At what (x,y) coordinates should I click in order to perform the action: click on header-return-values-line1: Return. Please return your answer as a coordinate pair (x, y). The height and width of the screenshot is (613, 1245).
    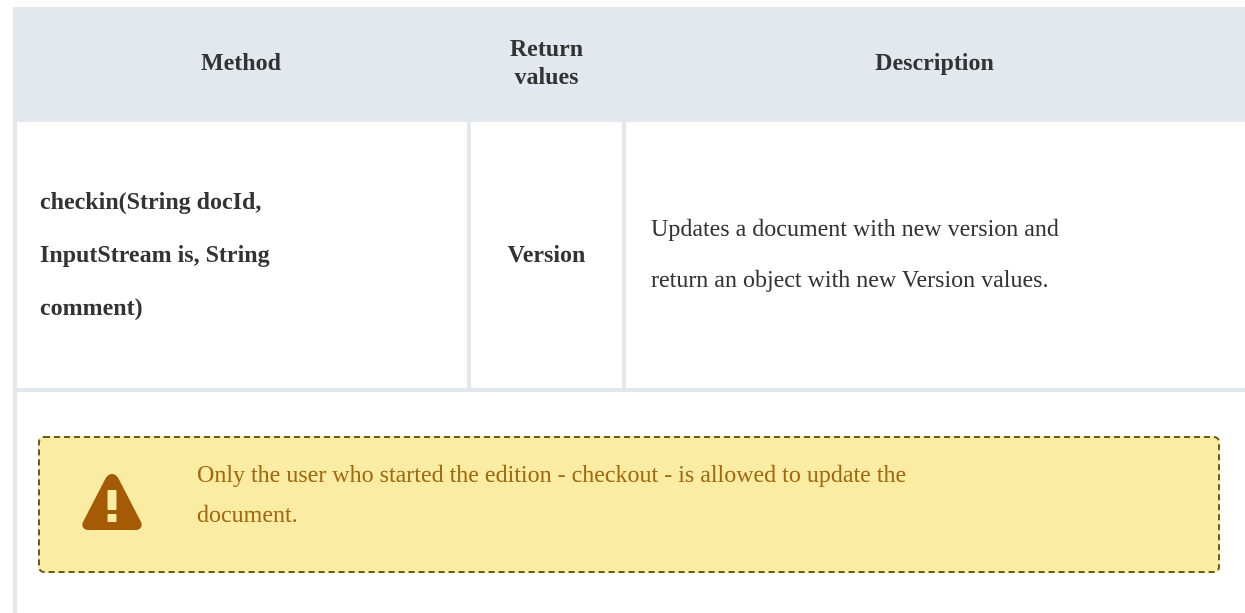
    Looking at the image, I should click on (546, 48).